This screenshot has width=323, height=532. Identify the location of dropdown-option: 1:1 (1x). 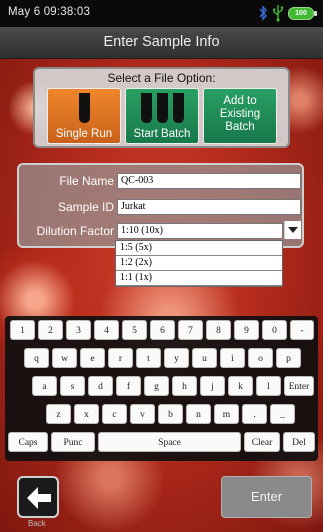
(199, 278).